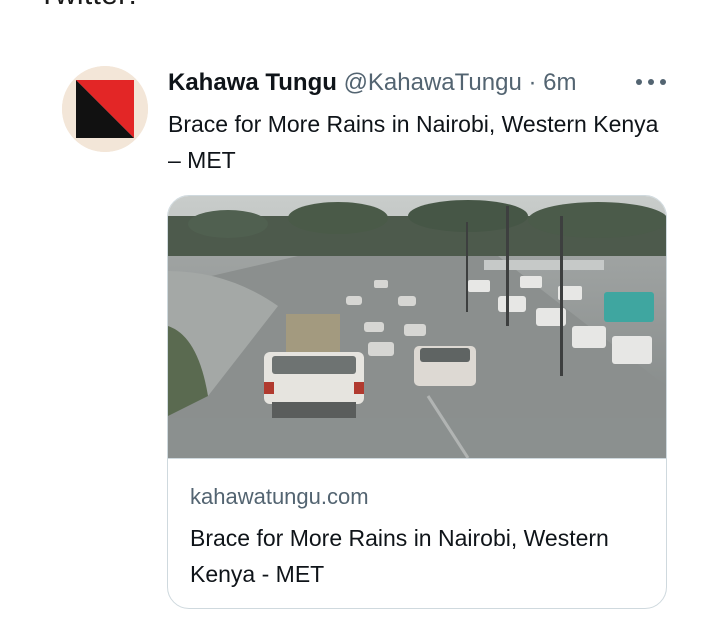  I want to click on kahawa-tungu-logo-icon, so click(105, 109).